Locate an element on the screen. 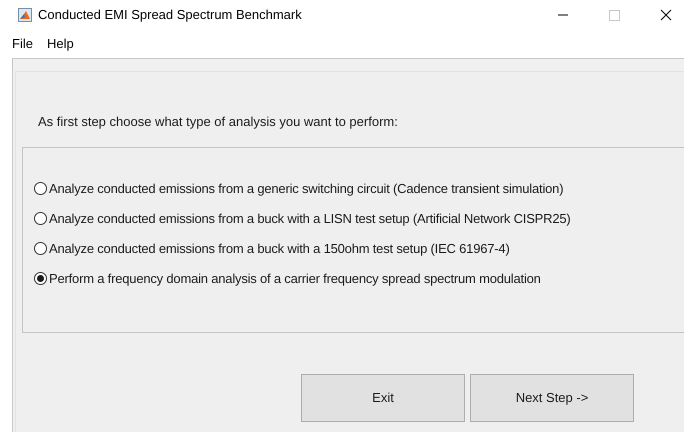  menu-item: File is located at coordinates (22, 44).